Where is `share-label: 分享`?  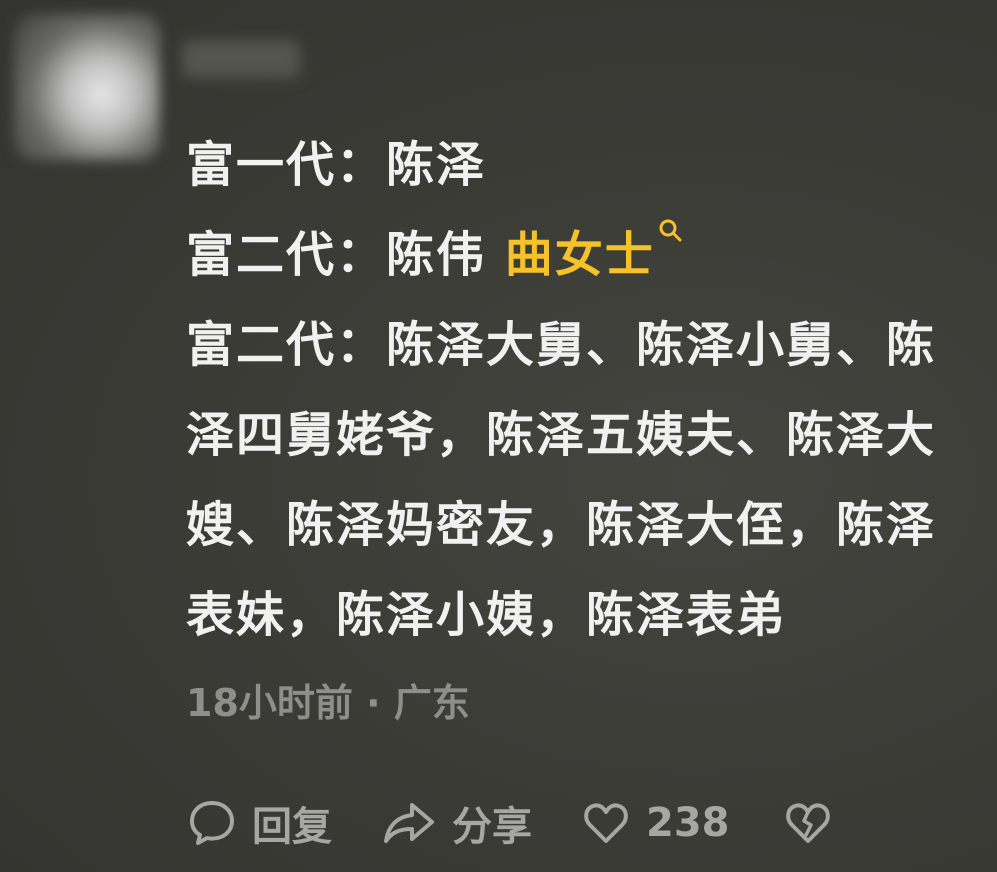 share-label: 分享 is located at coordinates (492, 827).